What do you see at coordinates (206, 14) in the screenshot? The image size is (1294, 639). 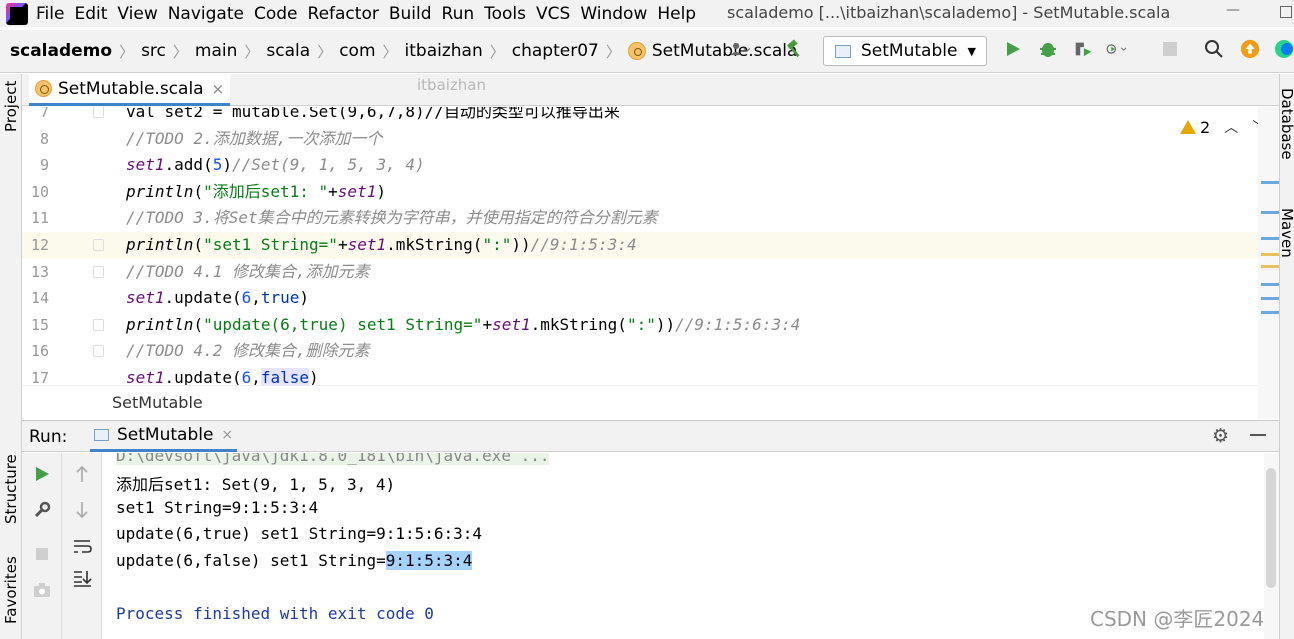 I see `menu-navigate: Navigate` at bounding box center [206, 14].